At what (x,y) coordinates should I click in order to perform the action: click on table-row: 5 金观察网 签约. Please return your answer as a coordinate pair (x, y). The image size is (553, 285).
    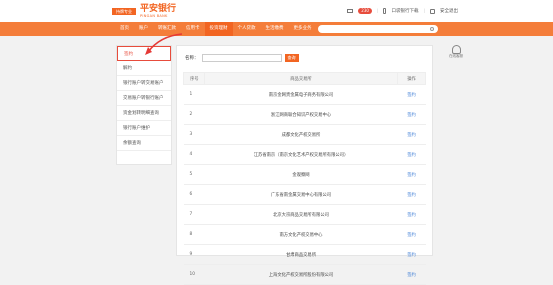
    Looking at the image, I should click on (304, 174).